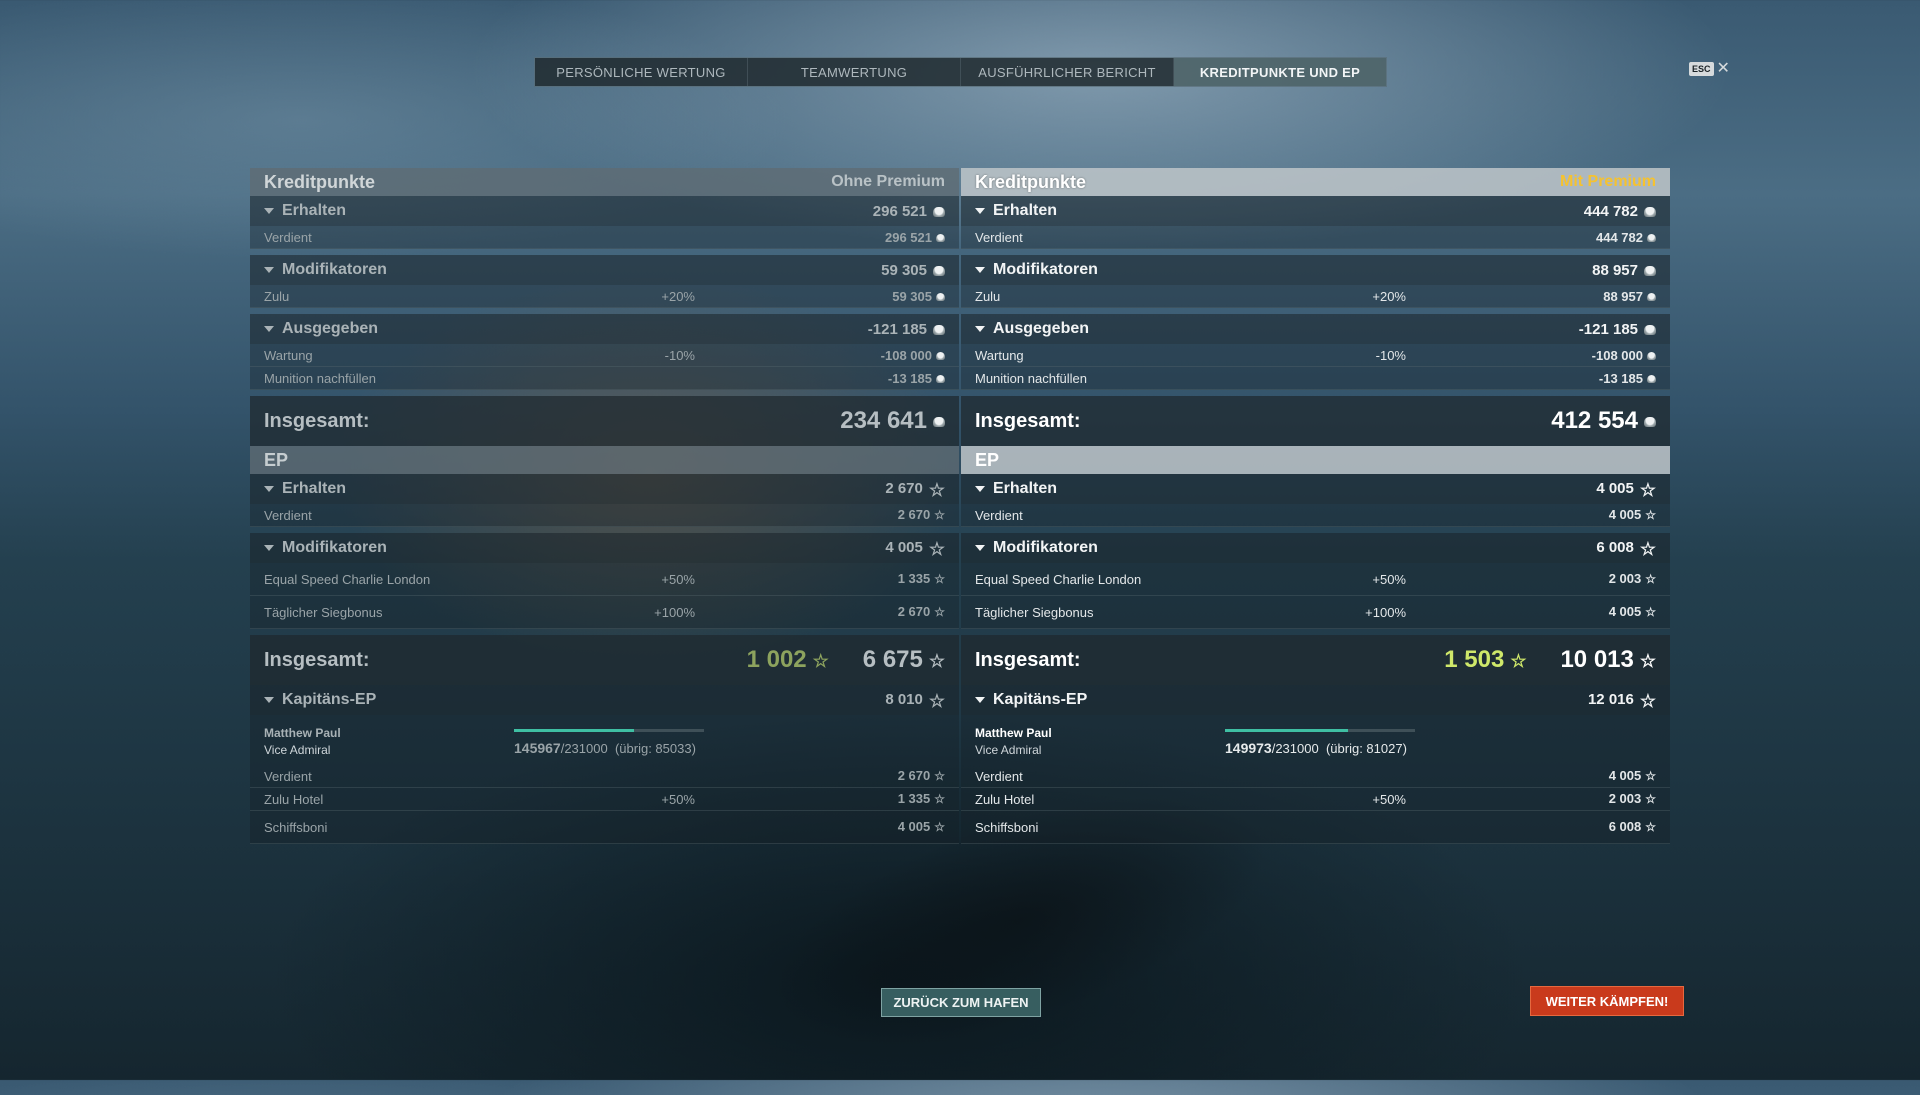 This screenshot has height=1095, width=1920. I want to click on row-value: -108 000, so click(1606, 355).